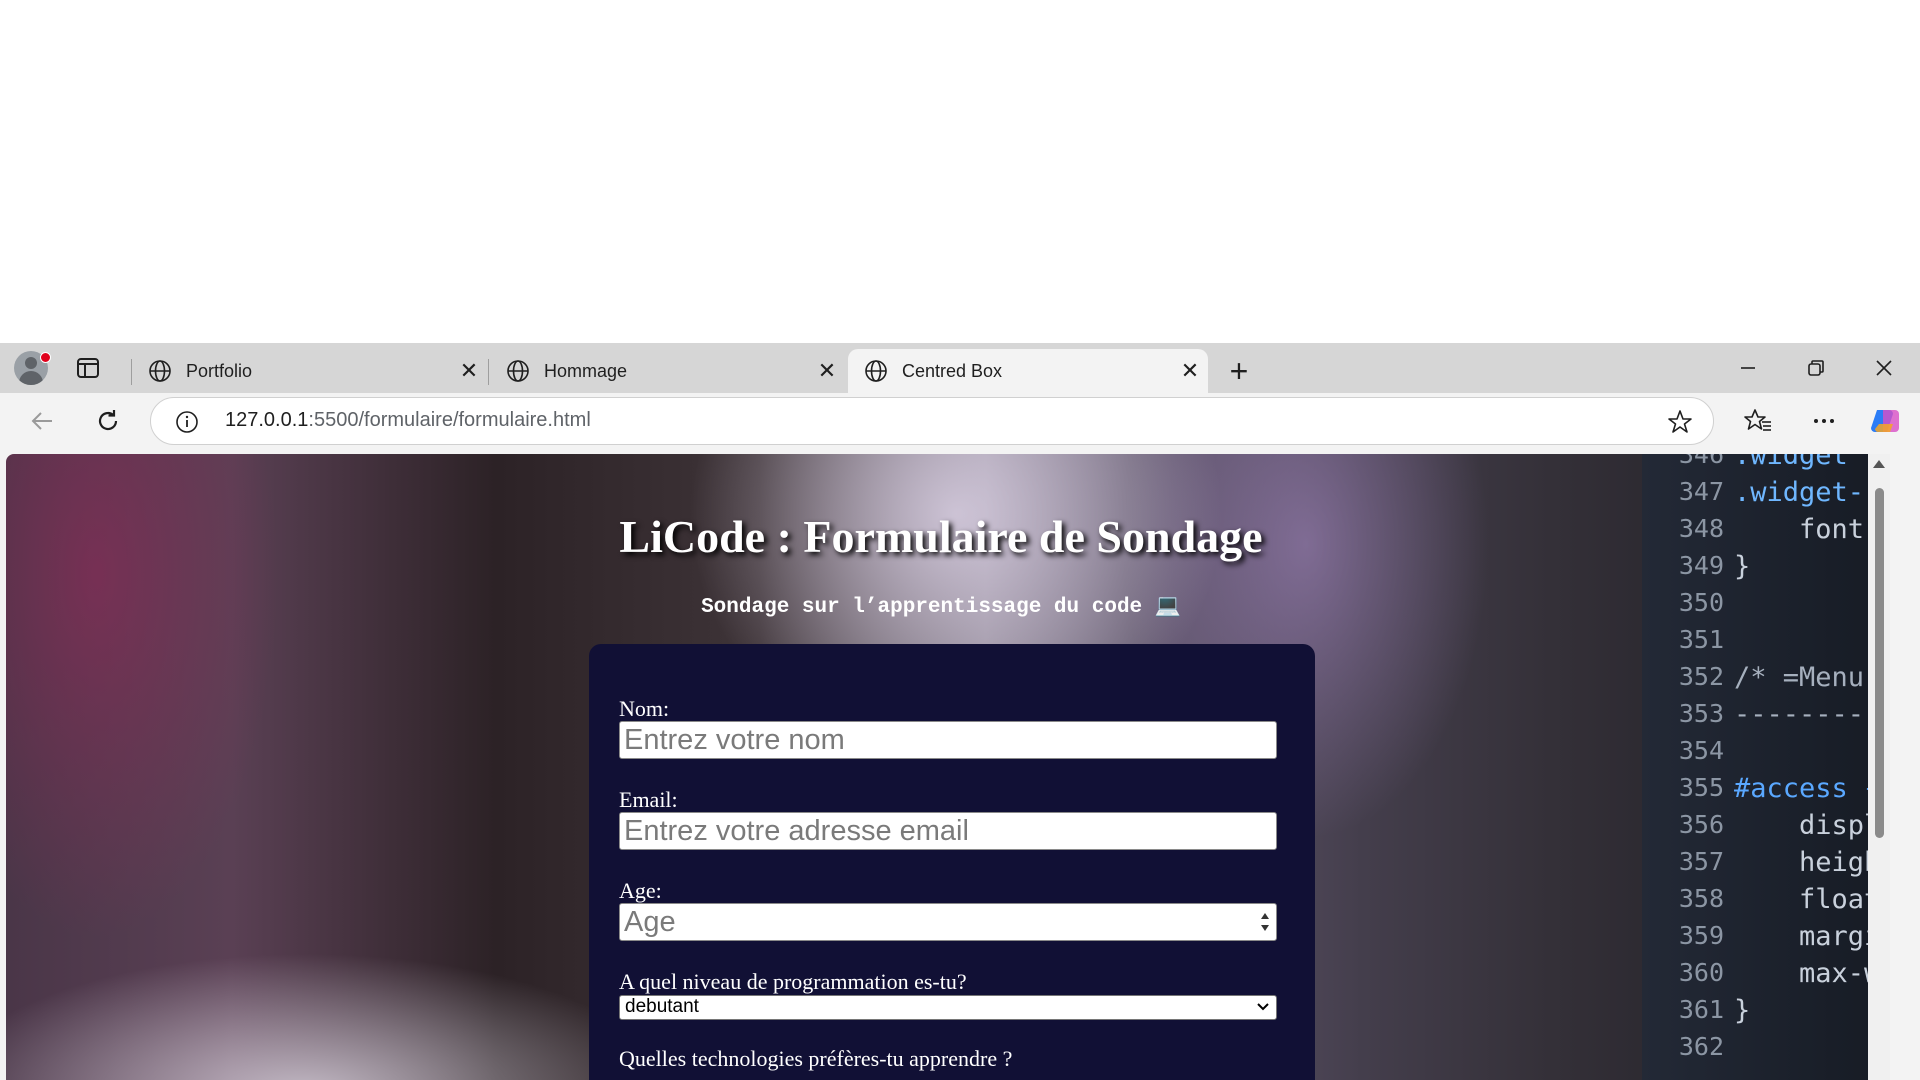 This screenshot has height=1080, width=1920. Describe the element at coordinates (948, 831) in the screenshot. I see `email-field: Entrez votre adresse email` at that location.